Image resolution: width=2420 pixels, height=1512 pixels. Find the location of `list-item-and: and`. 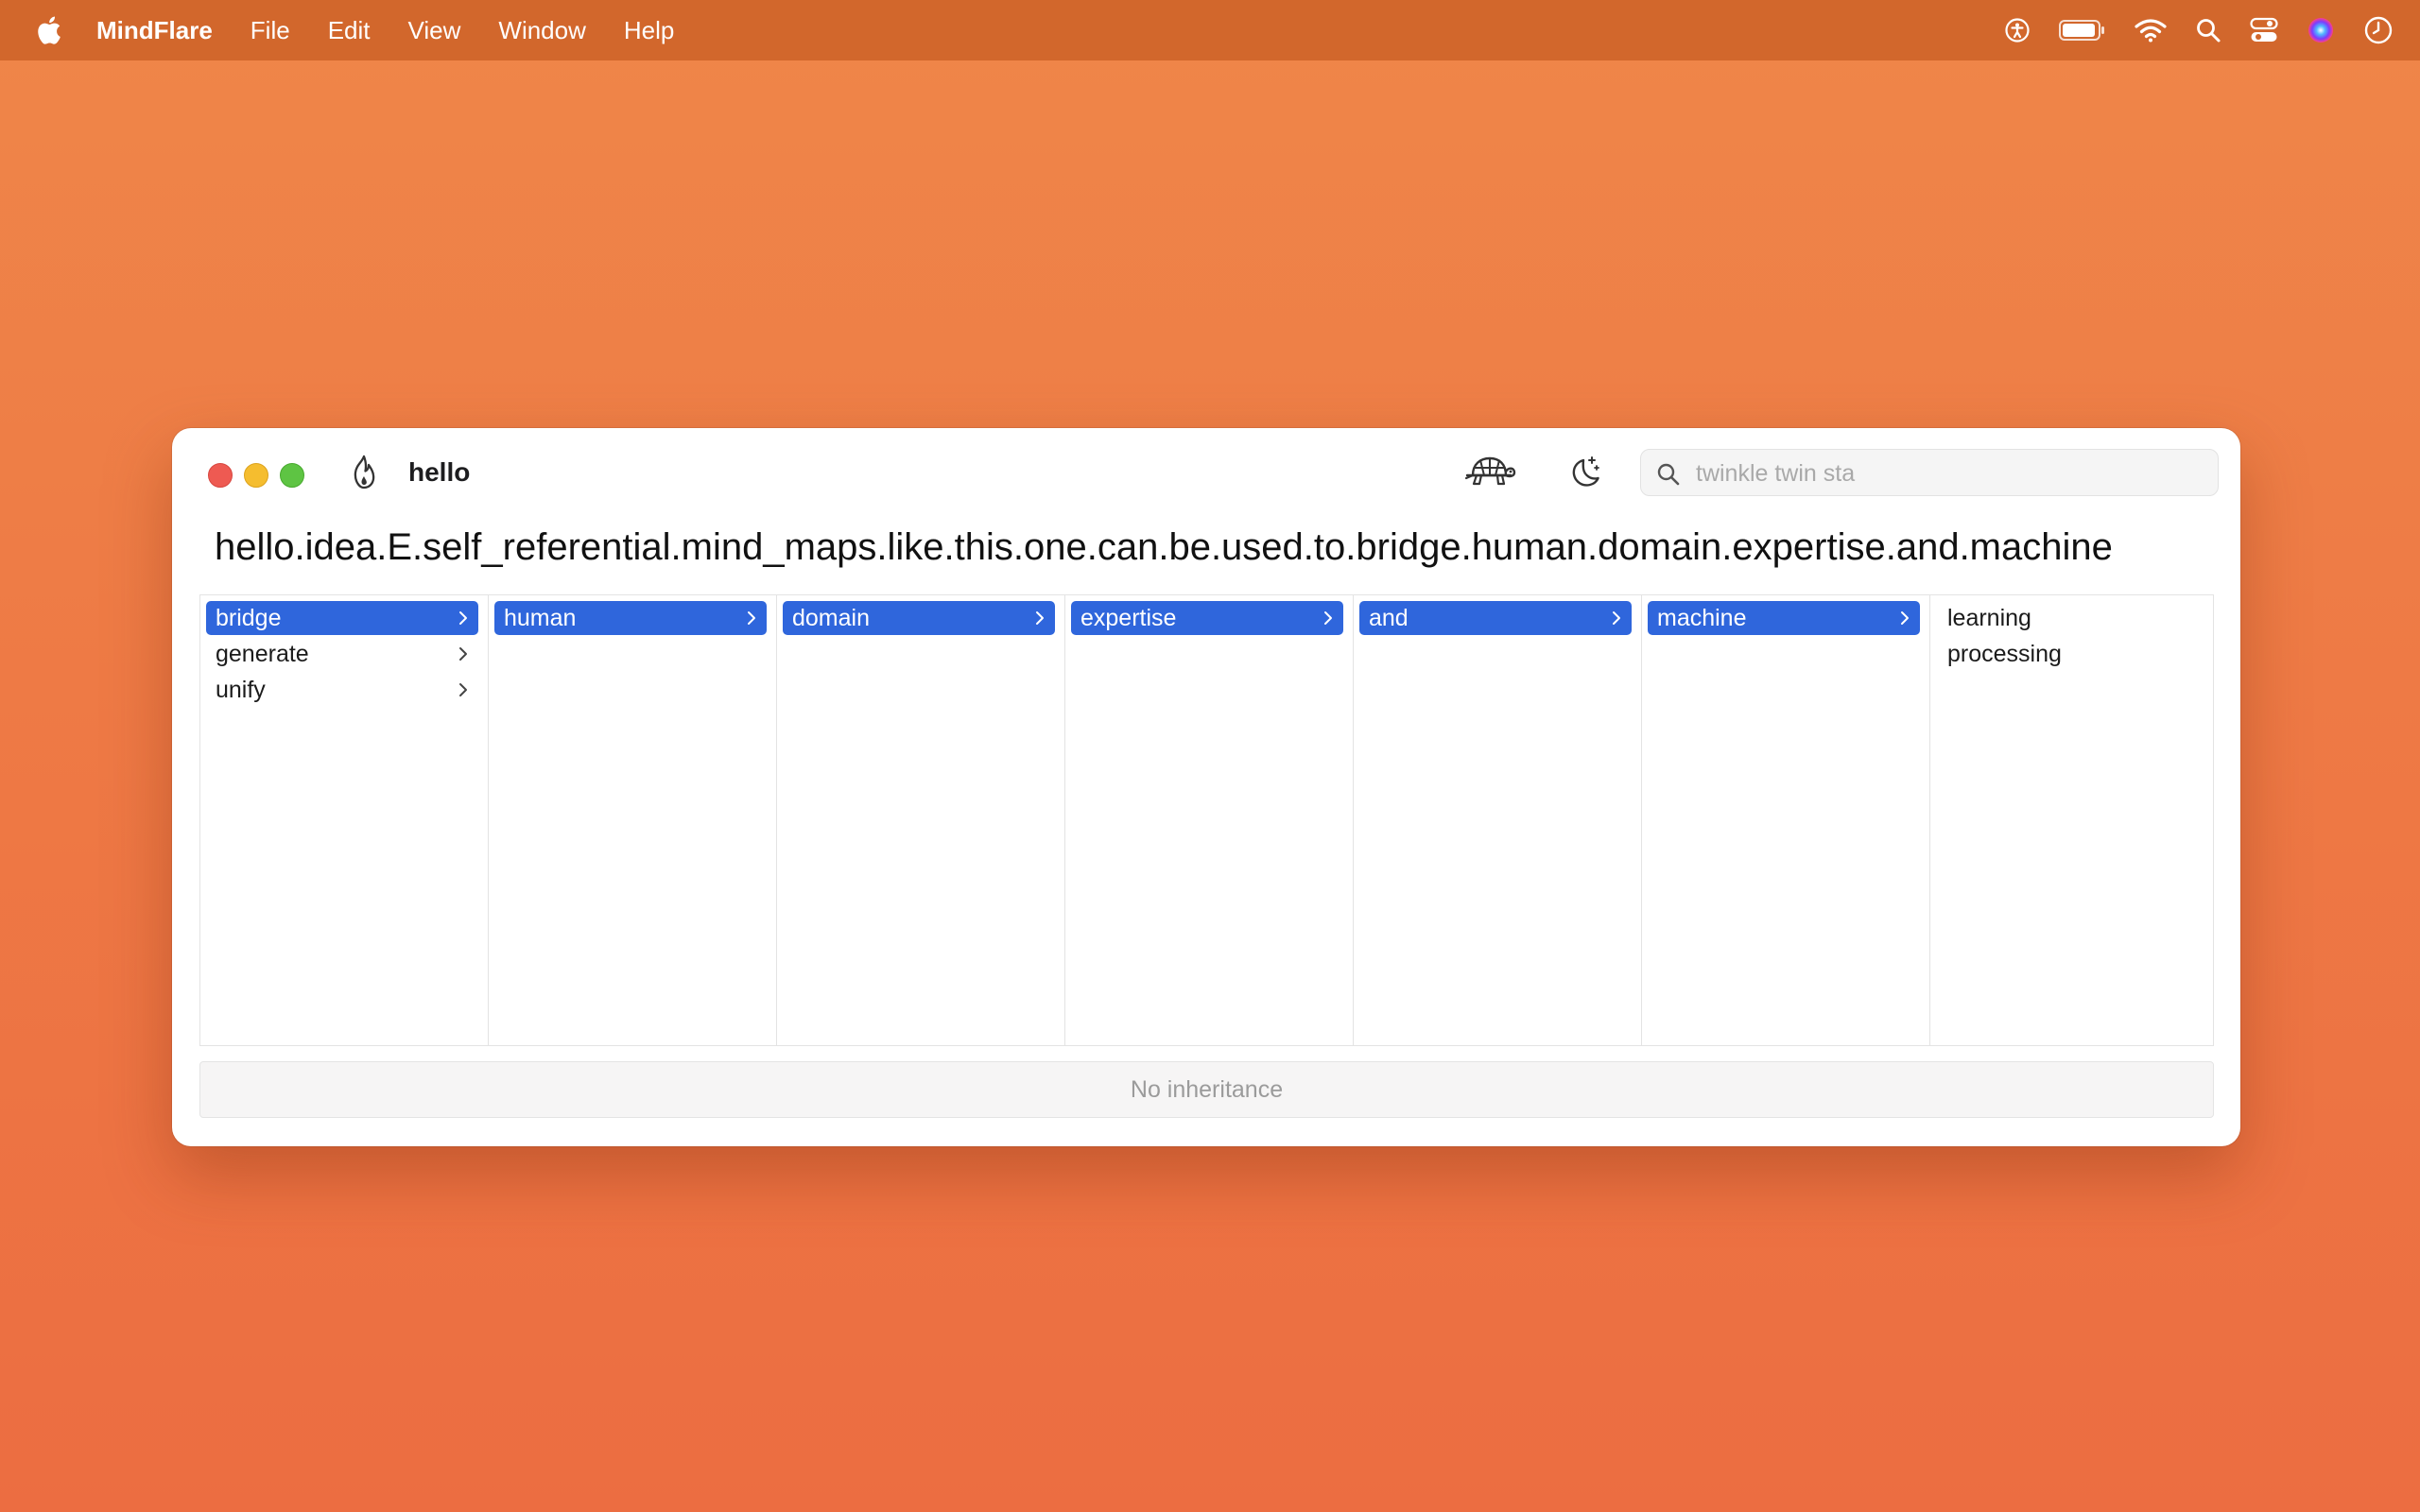

list-item-and: and is located at coordinates (1495, 618).